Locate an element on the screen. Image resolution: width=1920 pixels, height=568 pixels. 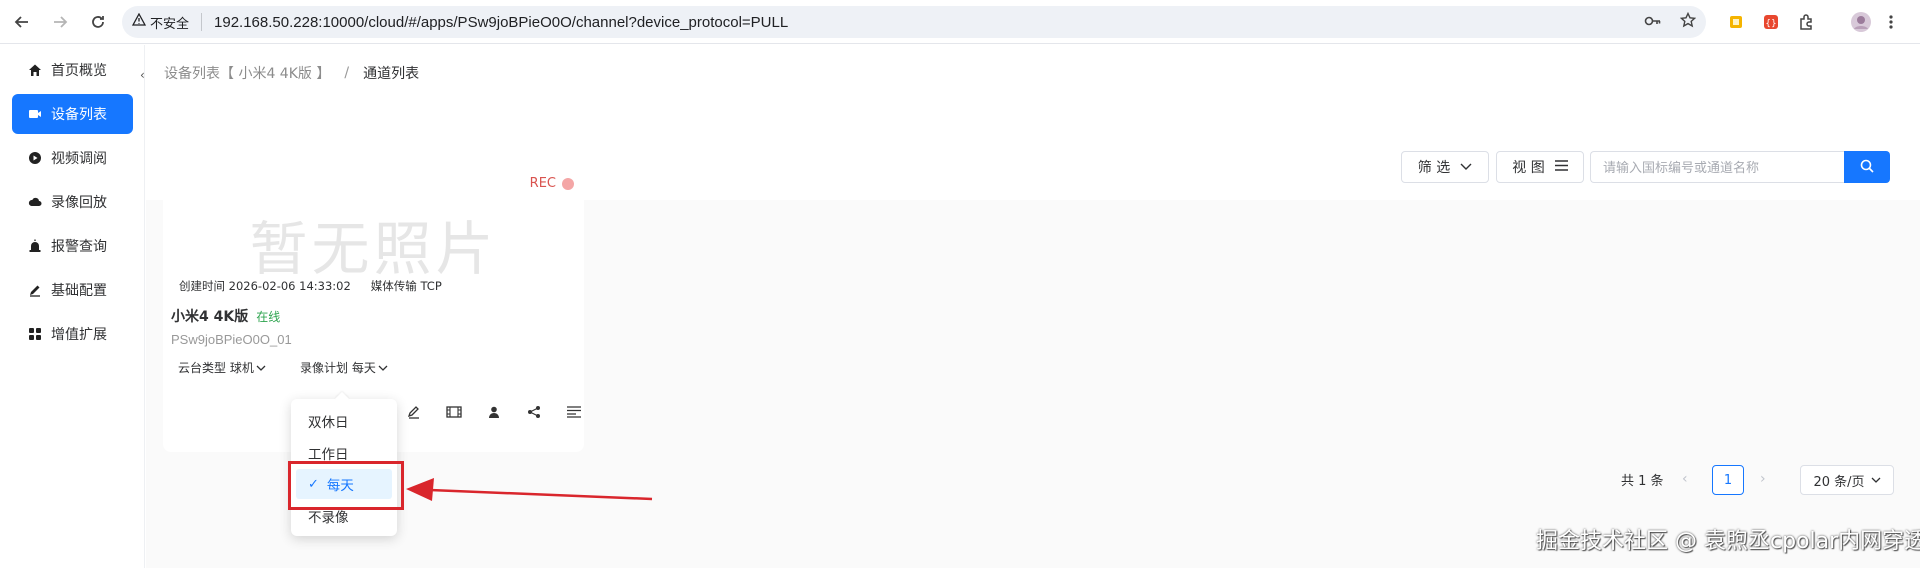
breadcrumb-current: 通道列表 is located at coordinates (391, 74).